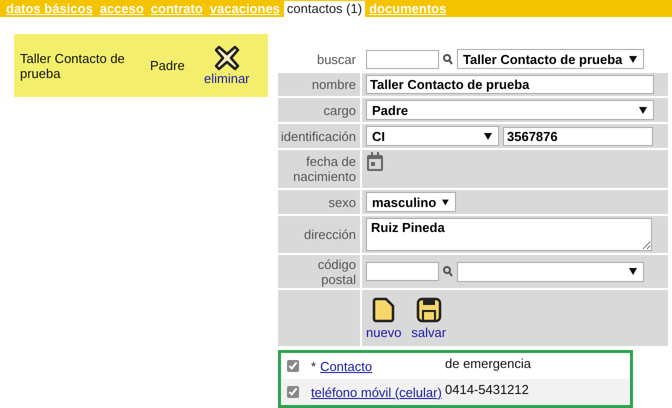  What do you see at coordinates (402, 59) in the screenshot?
I see `search-field` at bounding box center [402, 59].